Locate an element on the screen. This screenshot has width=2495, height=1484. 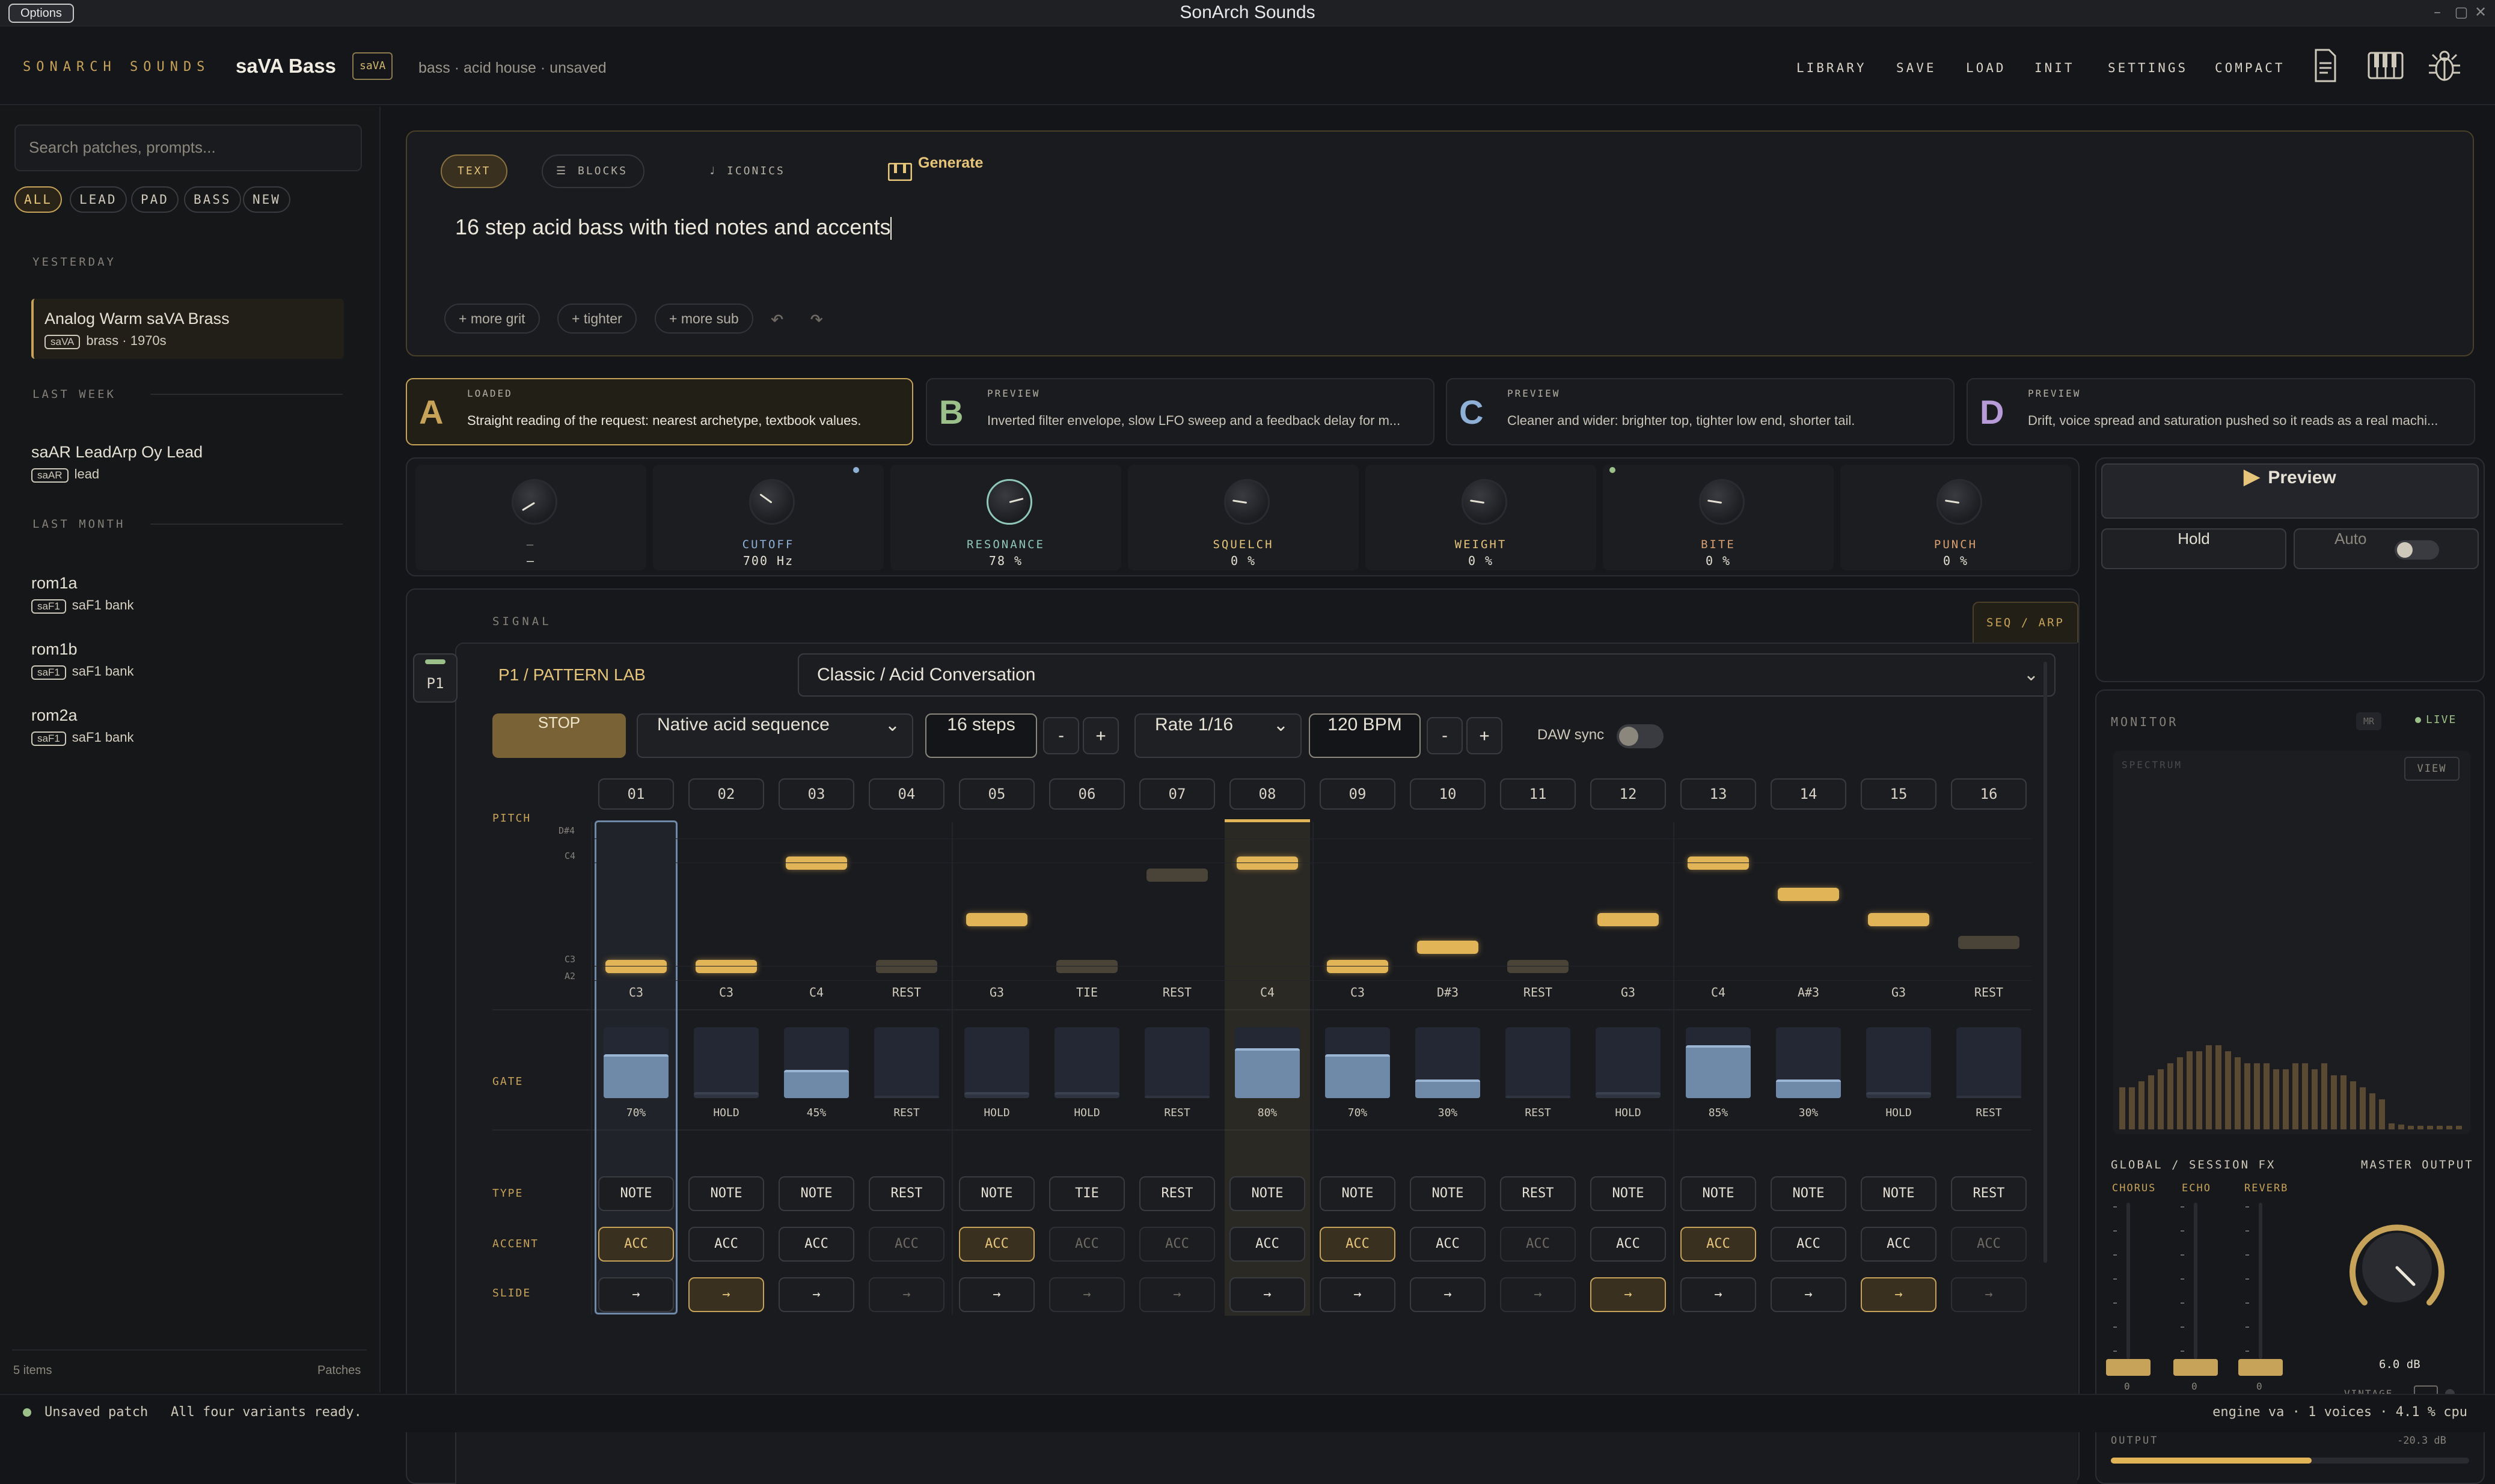
filter-new: NEW is located at coordinates (267, 199).